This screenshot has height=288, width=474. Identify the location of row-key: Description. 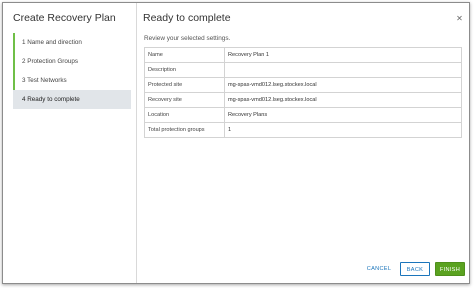
(184, 70).